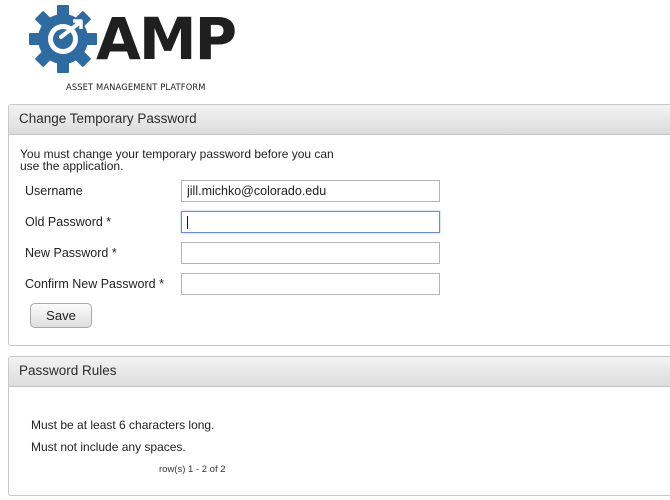 The height and width of the screenshot is (500, 670). I want to click on confirm-password-label: Confirm New Password *, so click(94, 284).